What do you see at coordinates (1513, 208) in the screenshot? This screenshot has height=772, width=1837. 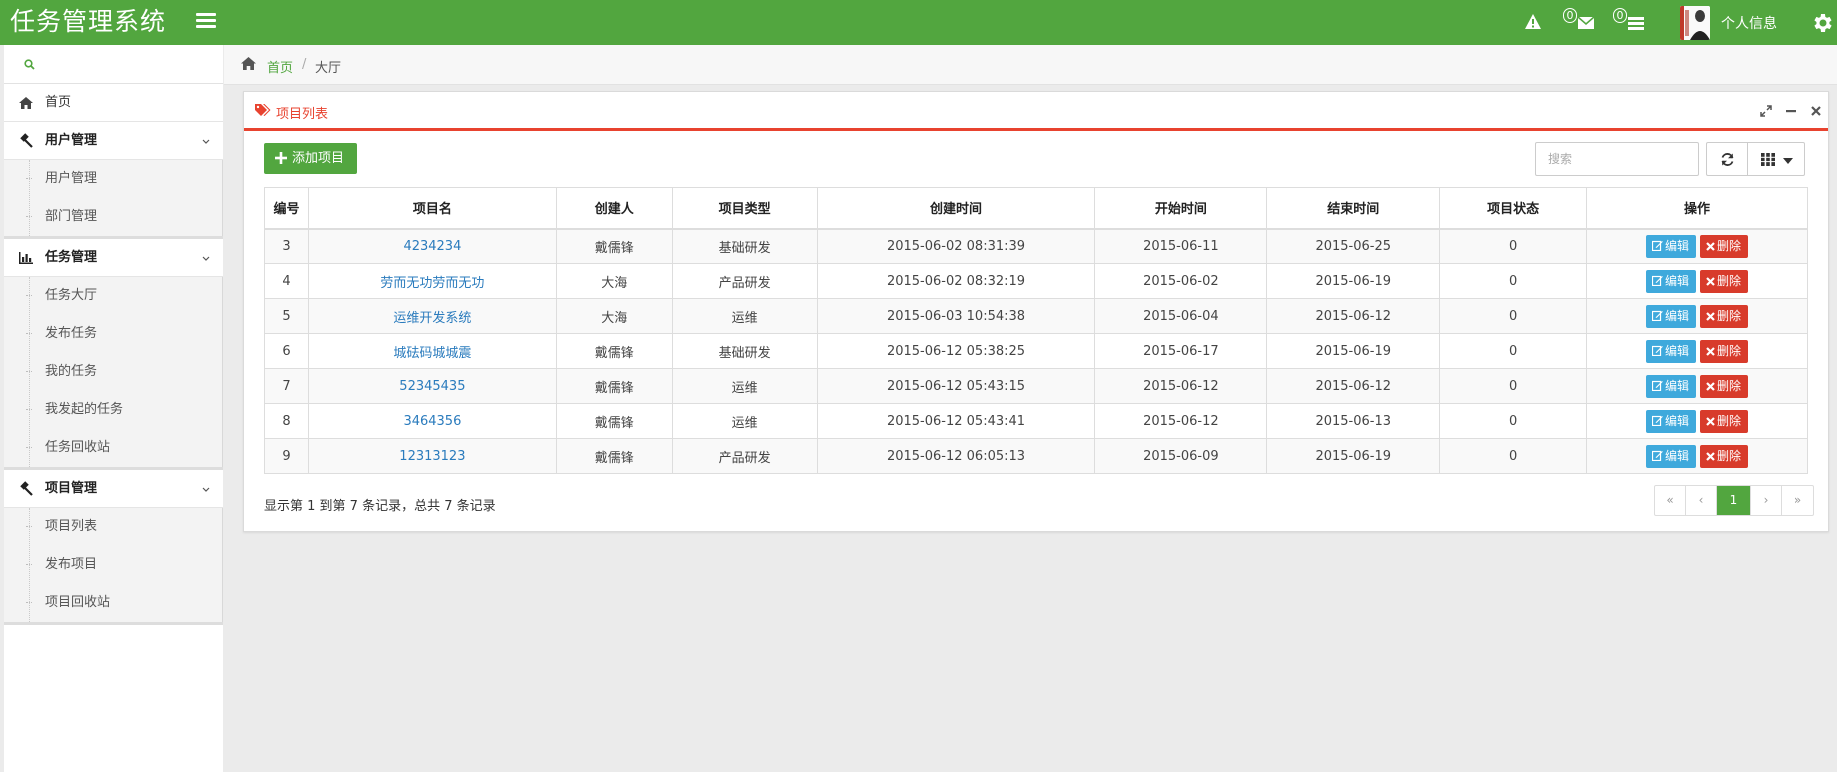 I see `column-header: 项目状态` at bounding box center [1513, 208].